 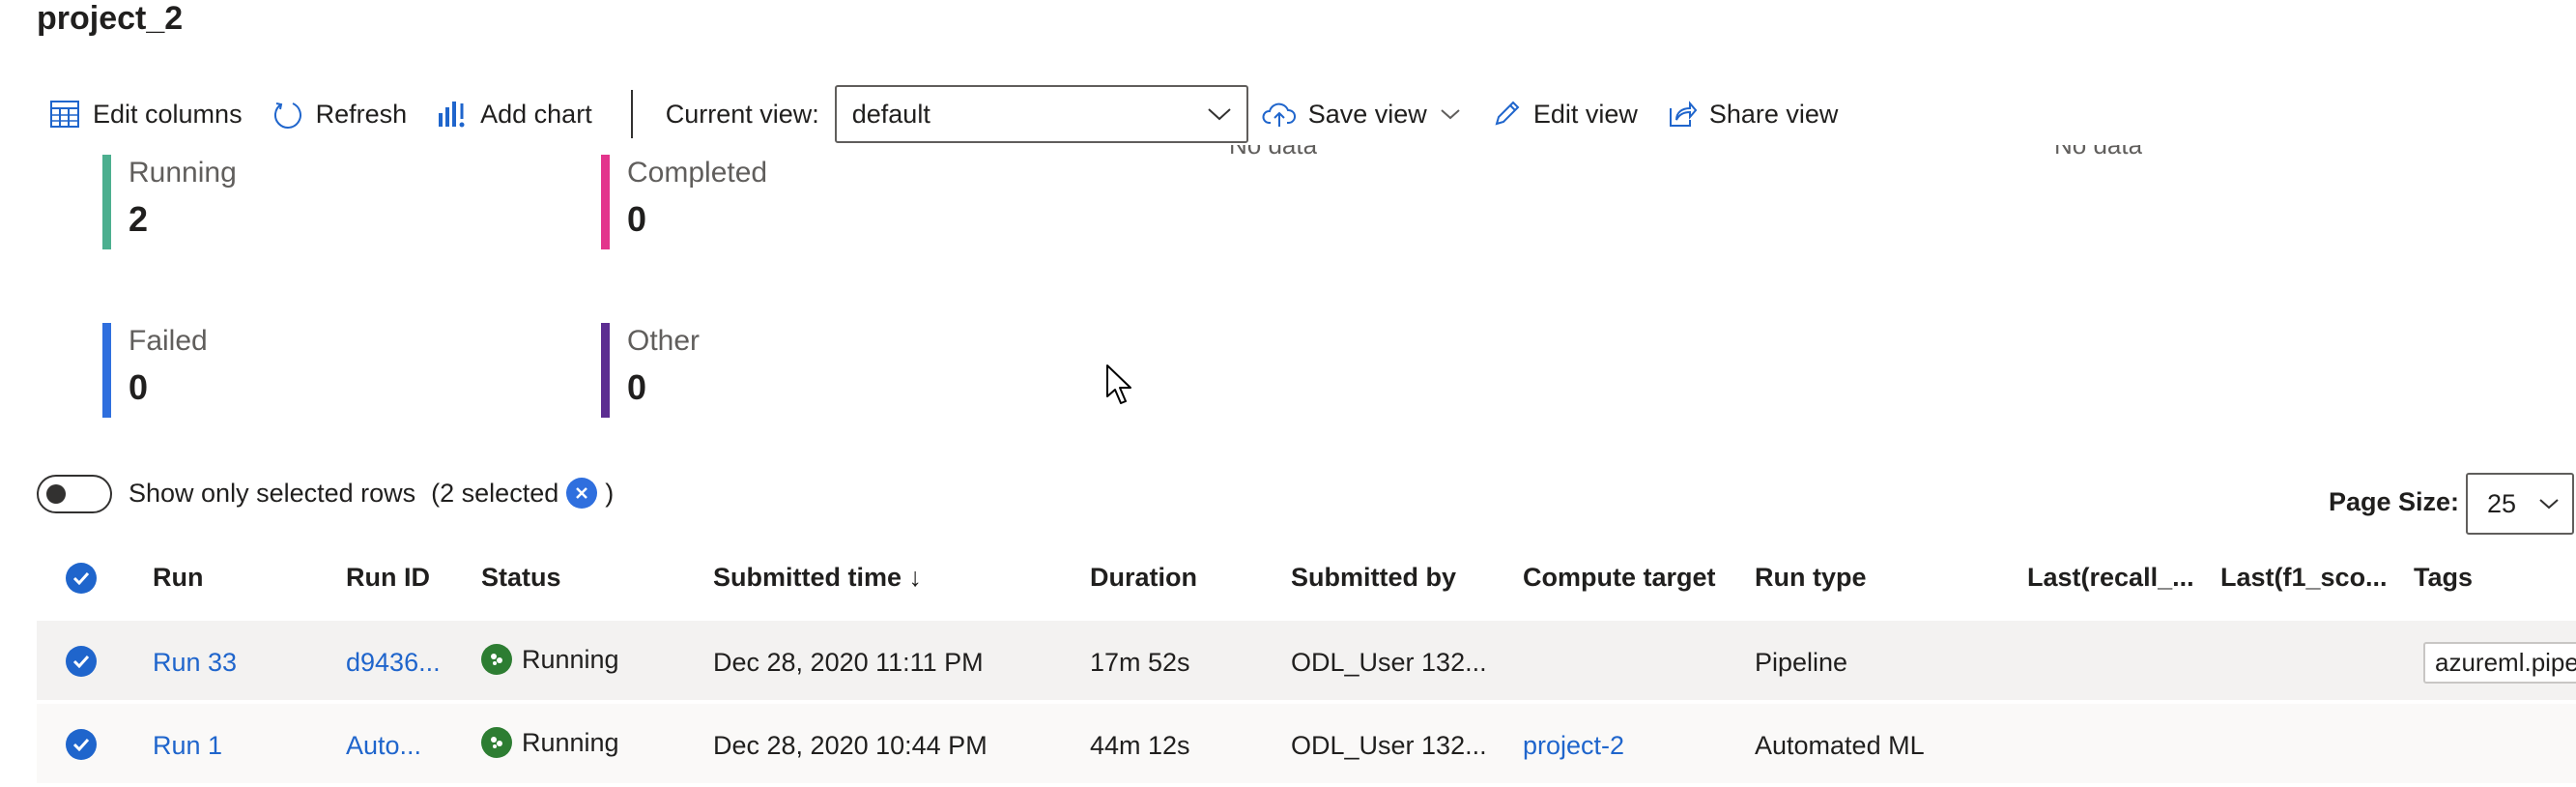 I want to click on status-tile-label: Completed, so click(x=698, y=173).